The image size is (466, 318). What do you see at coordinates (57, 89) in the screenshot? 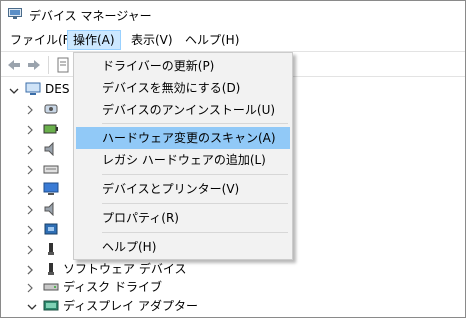
I see `tree-root-label: DES` at bounding box center [57, 89].